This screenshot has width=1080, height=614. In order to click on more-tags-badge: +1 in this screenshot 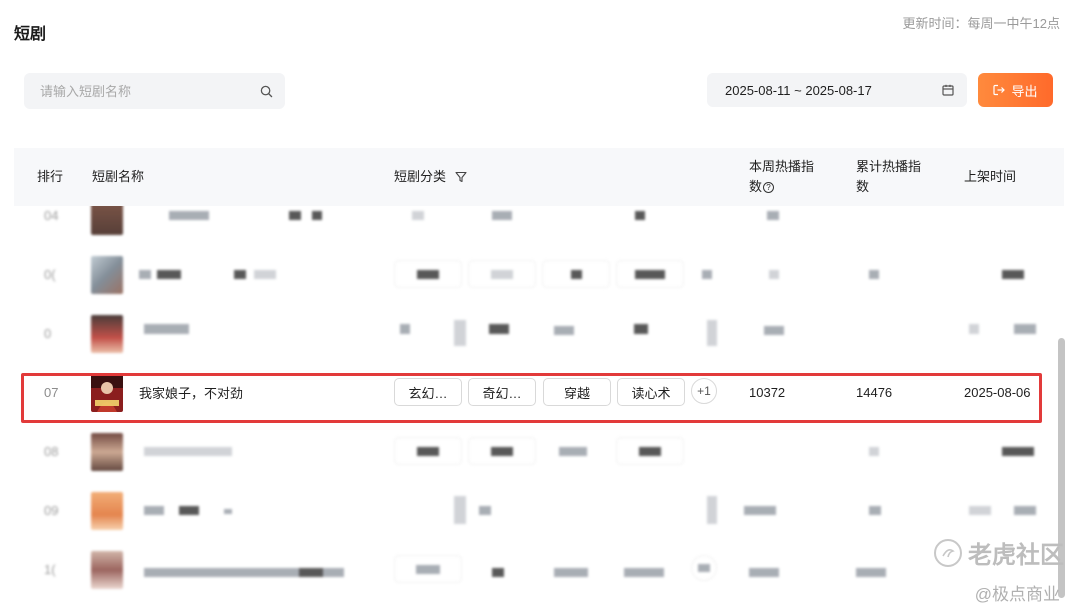, I will do `click(704, 391)`.